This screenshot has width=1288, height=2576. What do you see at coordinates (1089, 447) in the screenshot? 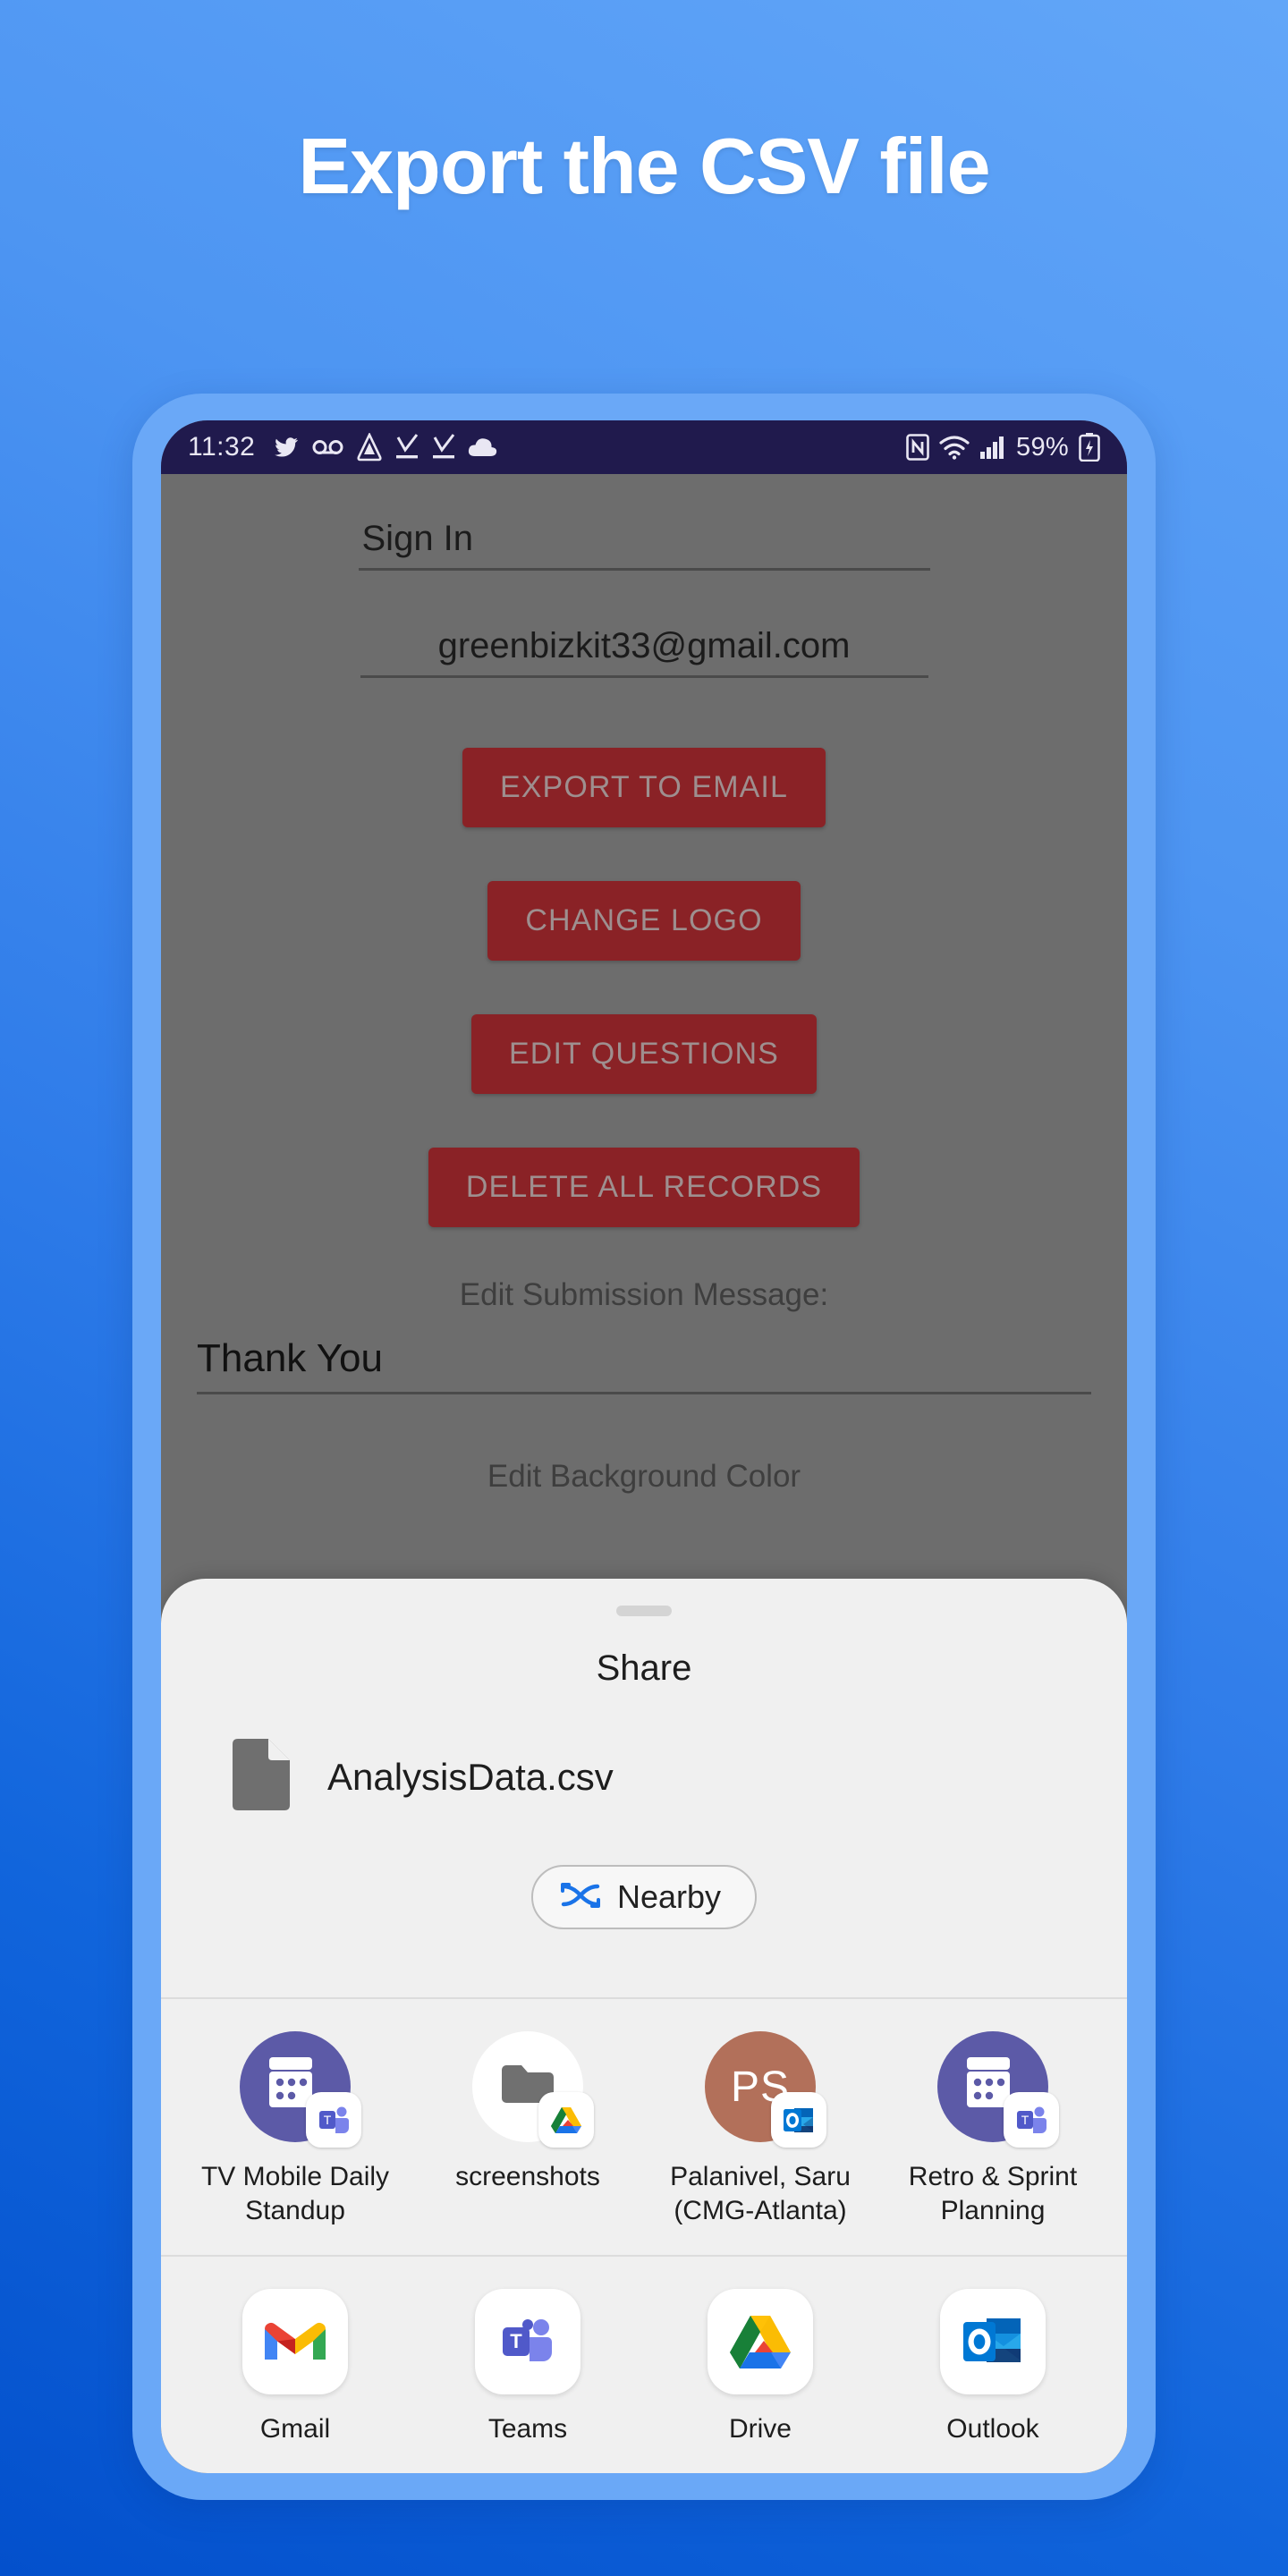
I see `battery-charging-icon` at bounding box center [1089, 447].